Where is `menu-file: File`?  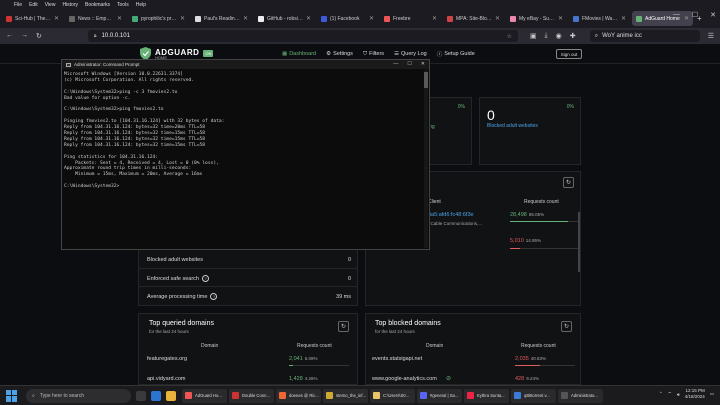
menu-file: File is located at coordinates (18, 5).